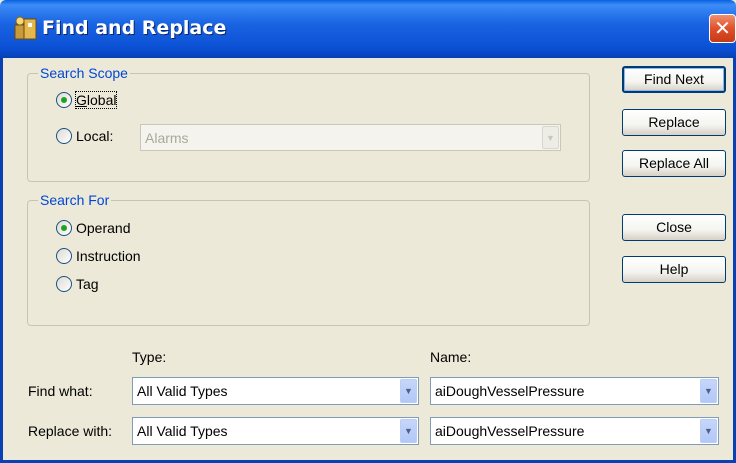  I want to click on local-scope-select: Alarms ▼, so click(350, 137).